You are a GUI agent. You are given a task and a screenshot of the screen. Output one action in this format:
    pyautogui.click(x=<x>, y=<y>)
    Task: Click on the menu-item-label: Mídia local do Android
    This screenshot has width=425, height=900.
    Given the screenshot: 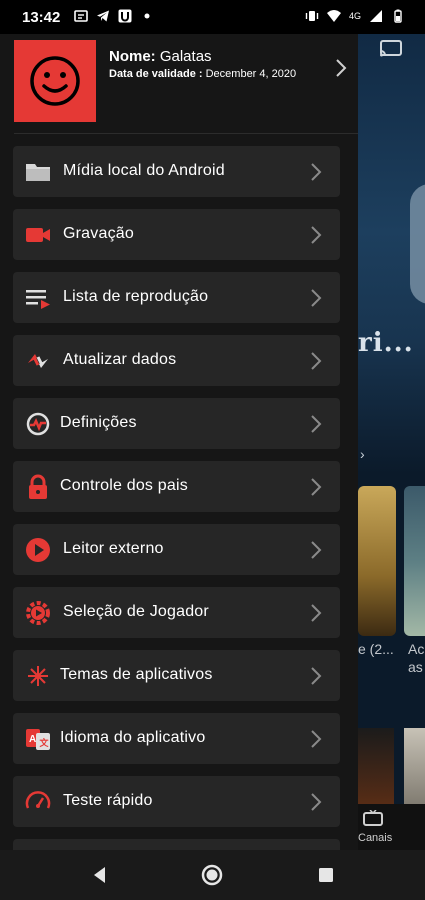 What is the action you would take?
    pyautogui.click(x=144, y=170)
    